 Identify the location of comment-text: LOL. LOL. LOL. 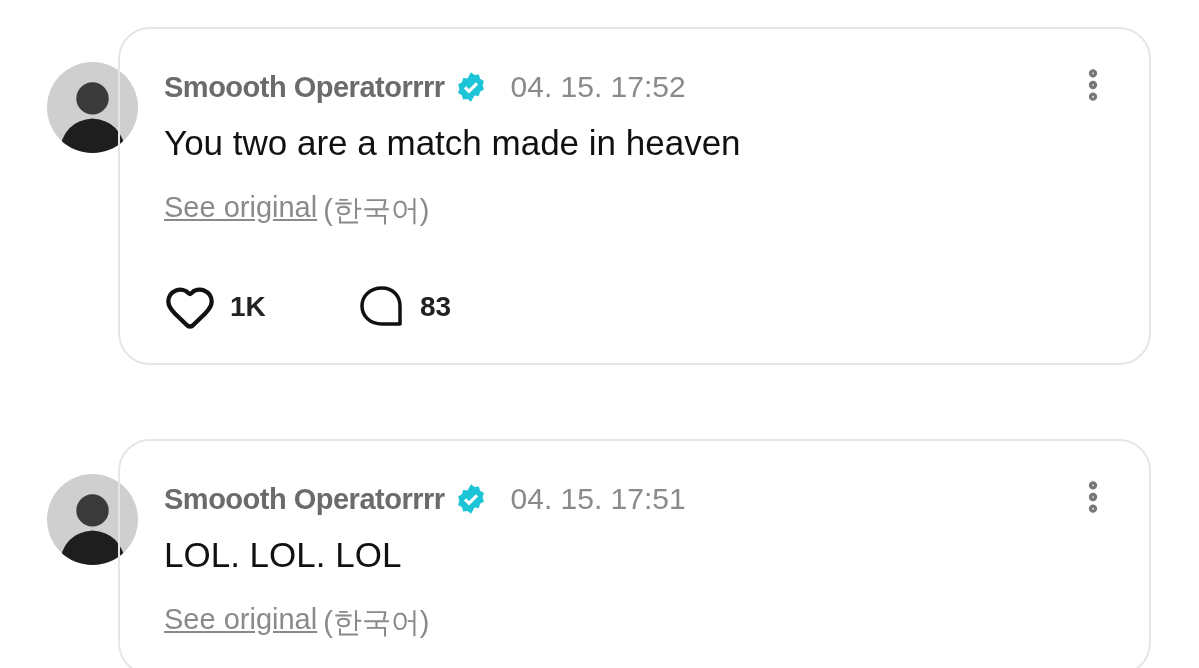
(283, 555).